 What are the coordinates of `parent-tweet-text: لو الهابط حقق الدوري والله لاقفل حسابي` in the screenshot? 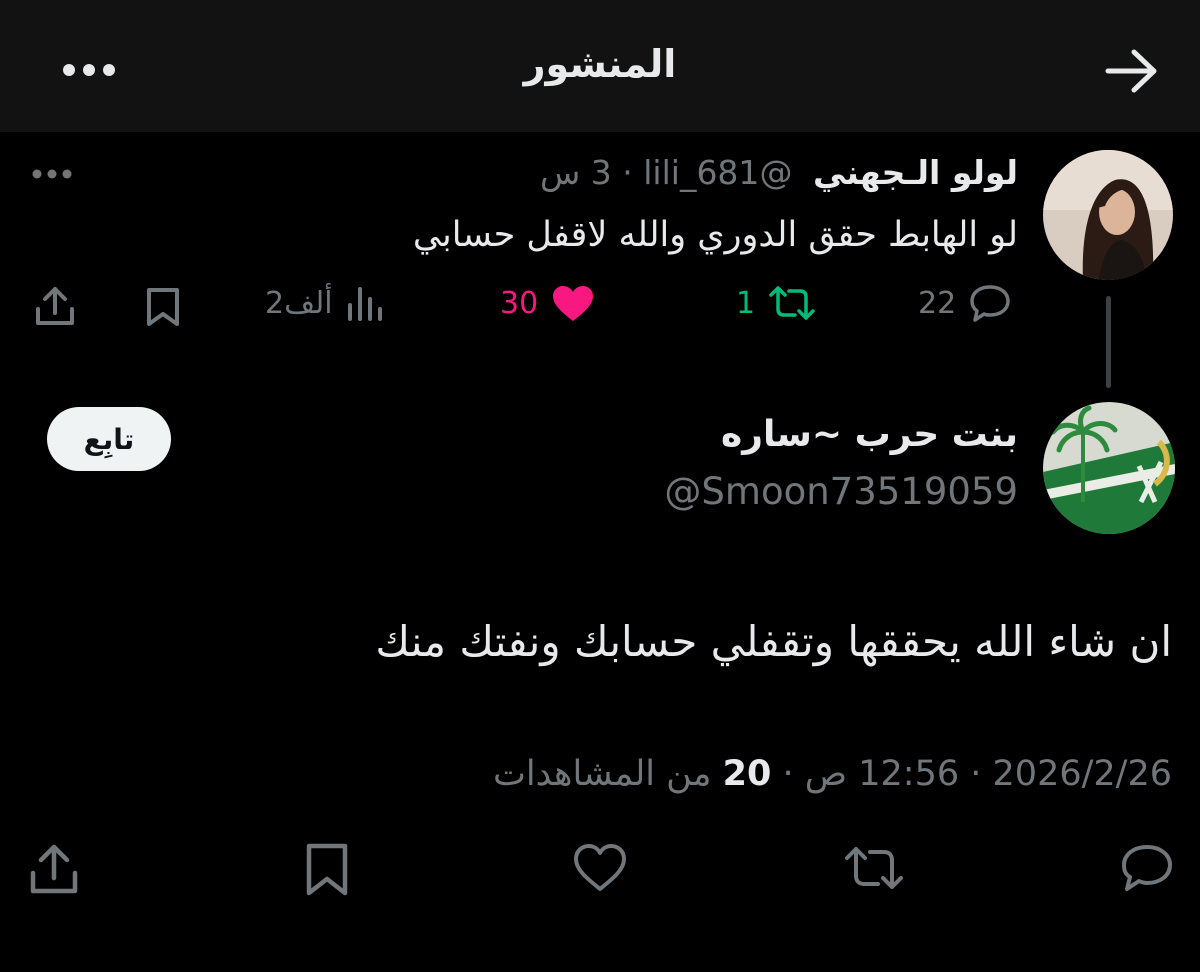 It's located at (715, 235).